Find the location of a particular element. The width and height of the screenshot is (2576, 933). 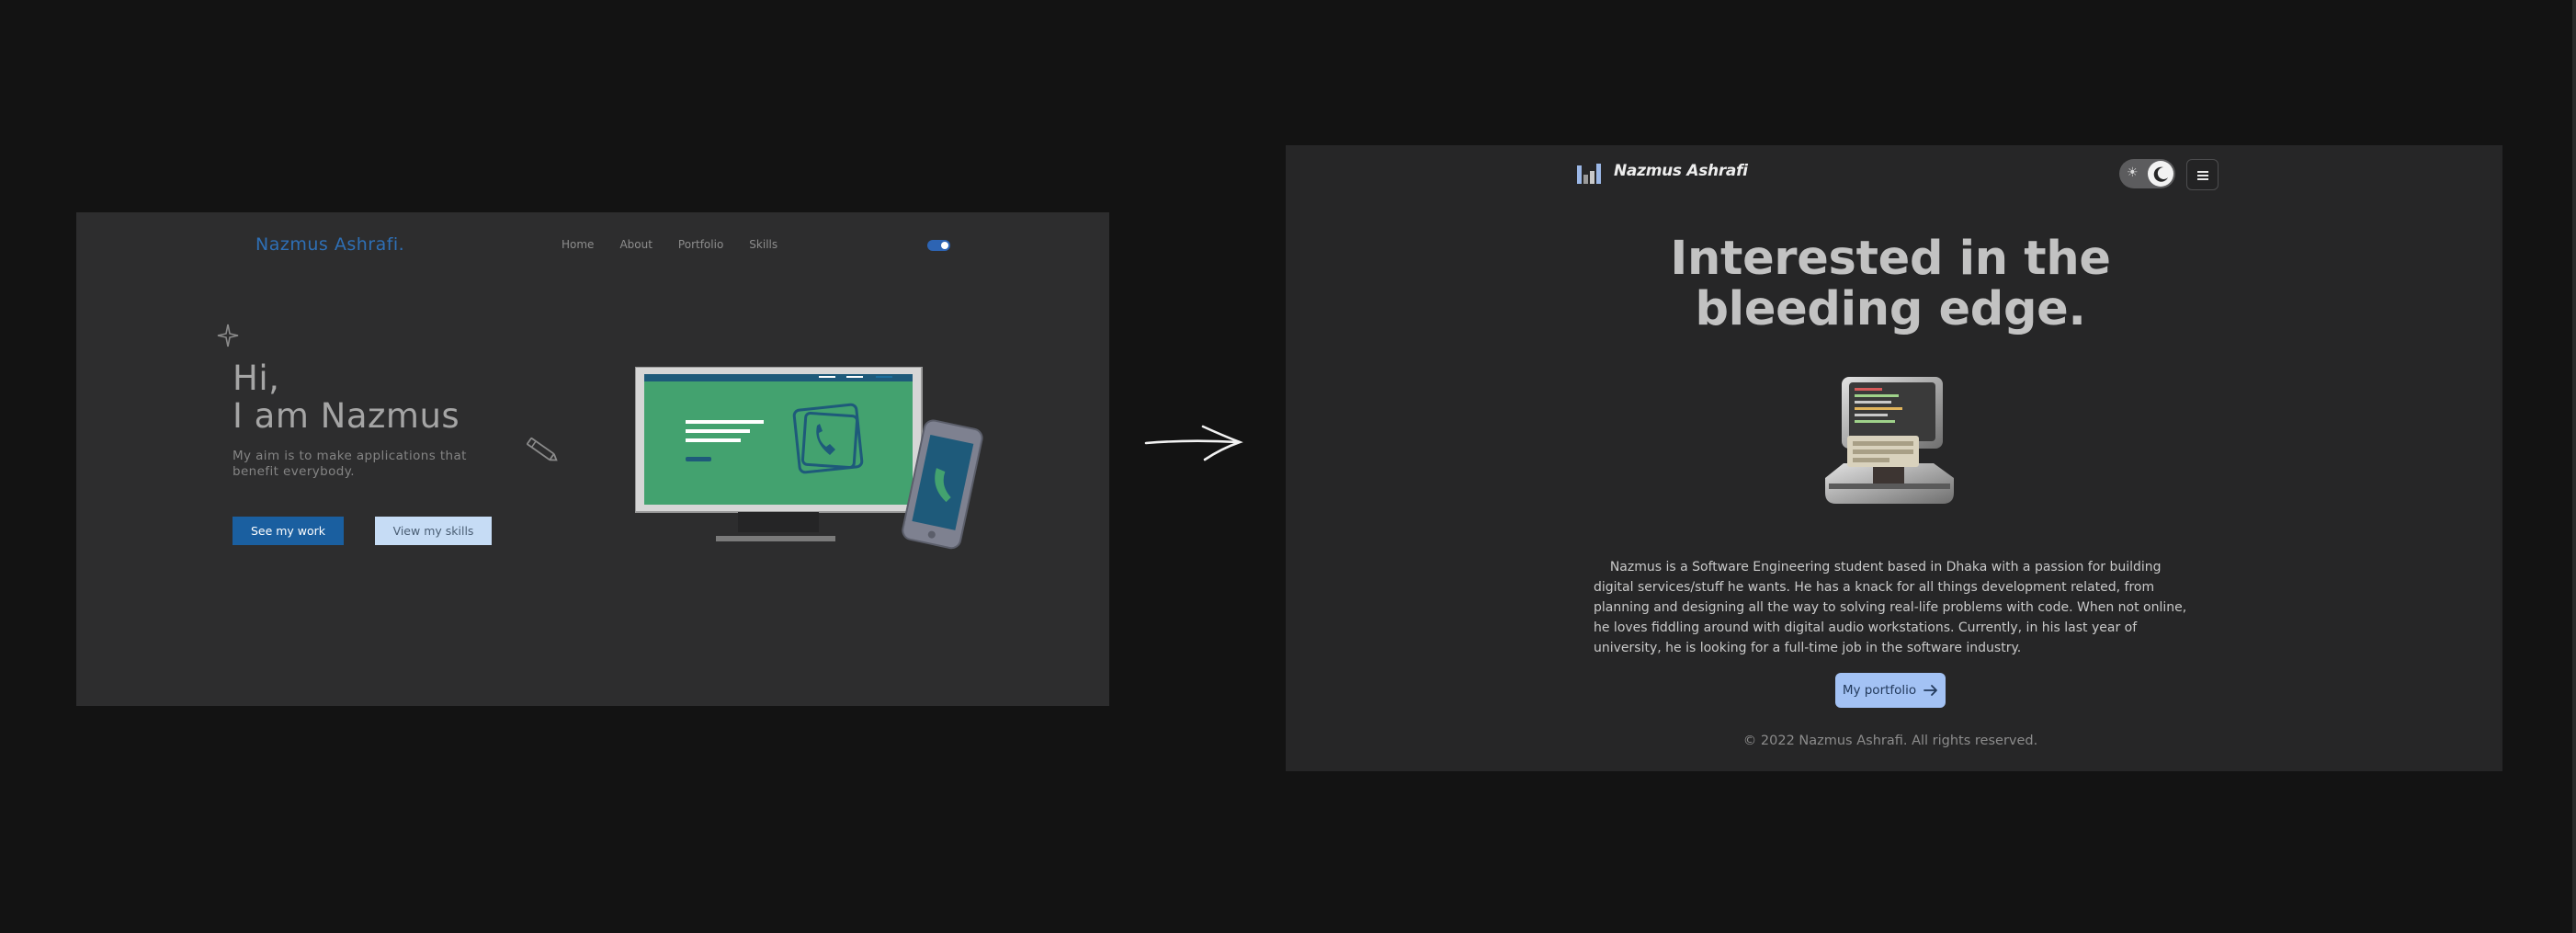

page-headline: Interested in the bleeding edge. is located at coordinates (1890, 284).